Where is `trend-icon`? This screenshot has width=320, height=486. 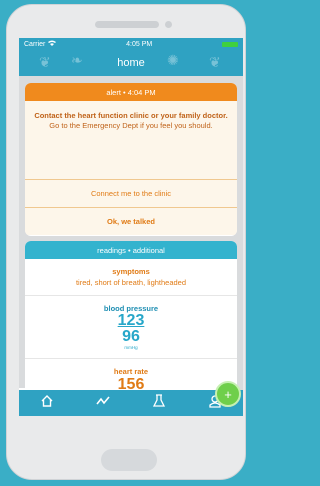 trend-icon is located at coordinates (103, 403).